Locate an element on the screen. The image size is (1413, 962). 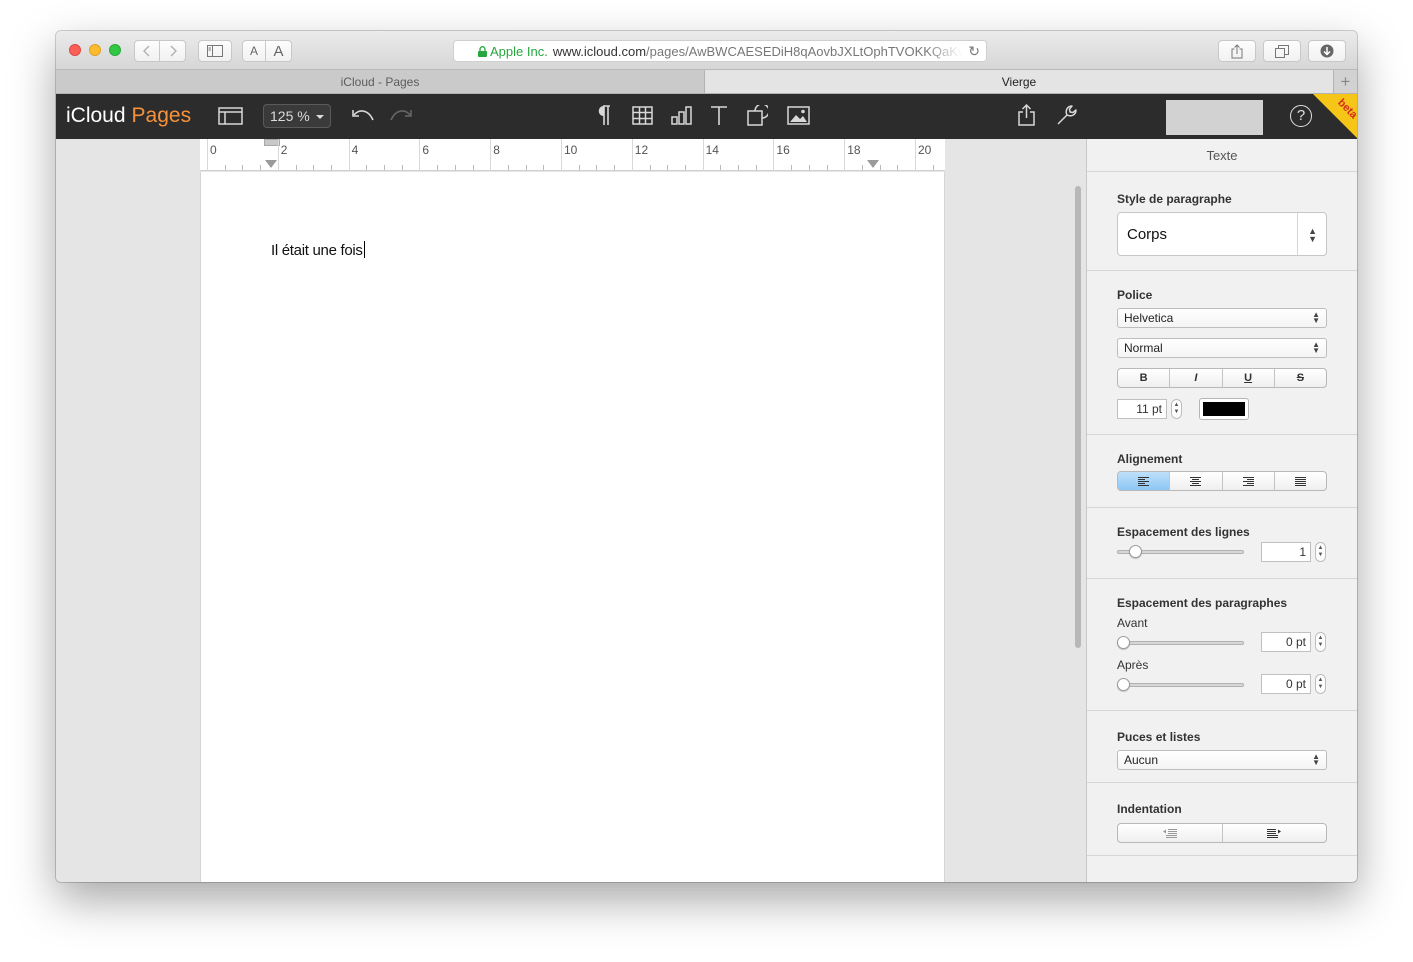
italic-button: I is located at coordinates (1196, 378).